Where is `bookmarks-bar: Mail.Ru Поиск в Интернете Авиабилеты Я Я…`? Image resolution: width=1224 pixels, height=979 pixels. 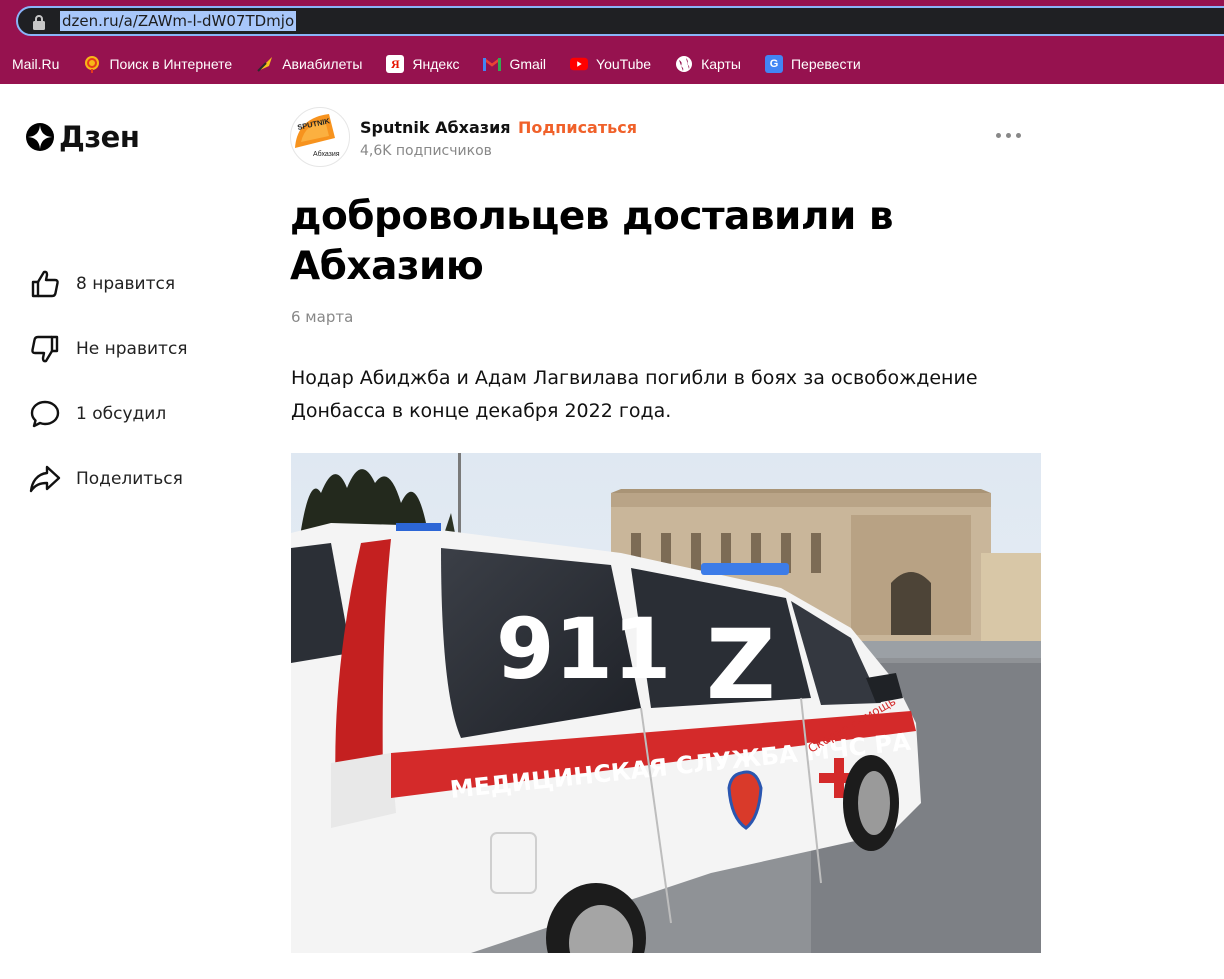
bookmarks-bar: Mail.Ru Поиск в Интернете Авиабилеты Я Я… is located at coordinates (612, 64).